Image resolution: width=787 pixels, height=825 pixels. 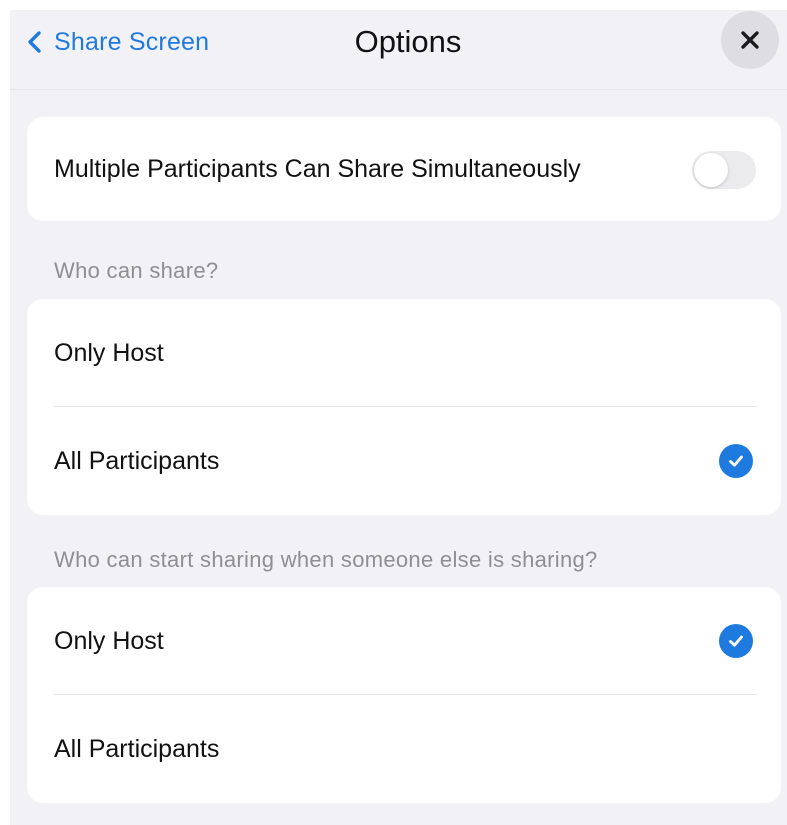 I want to click on header-divider, so click(x=398, y=89).